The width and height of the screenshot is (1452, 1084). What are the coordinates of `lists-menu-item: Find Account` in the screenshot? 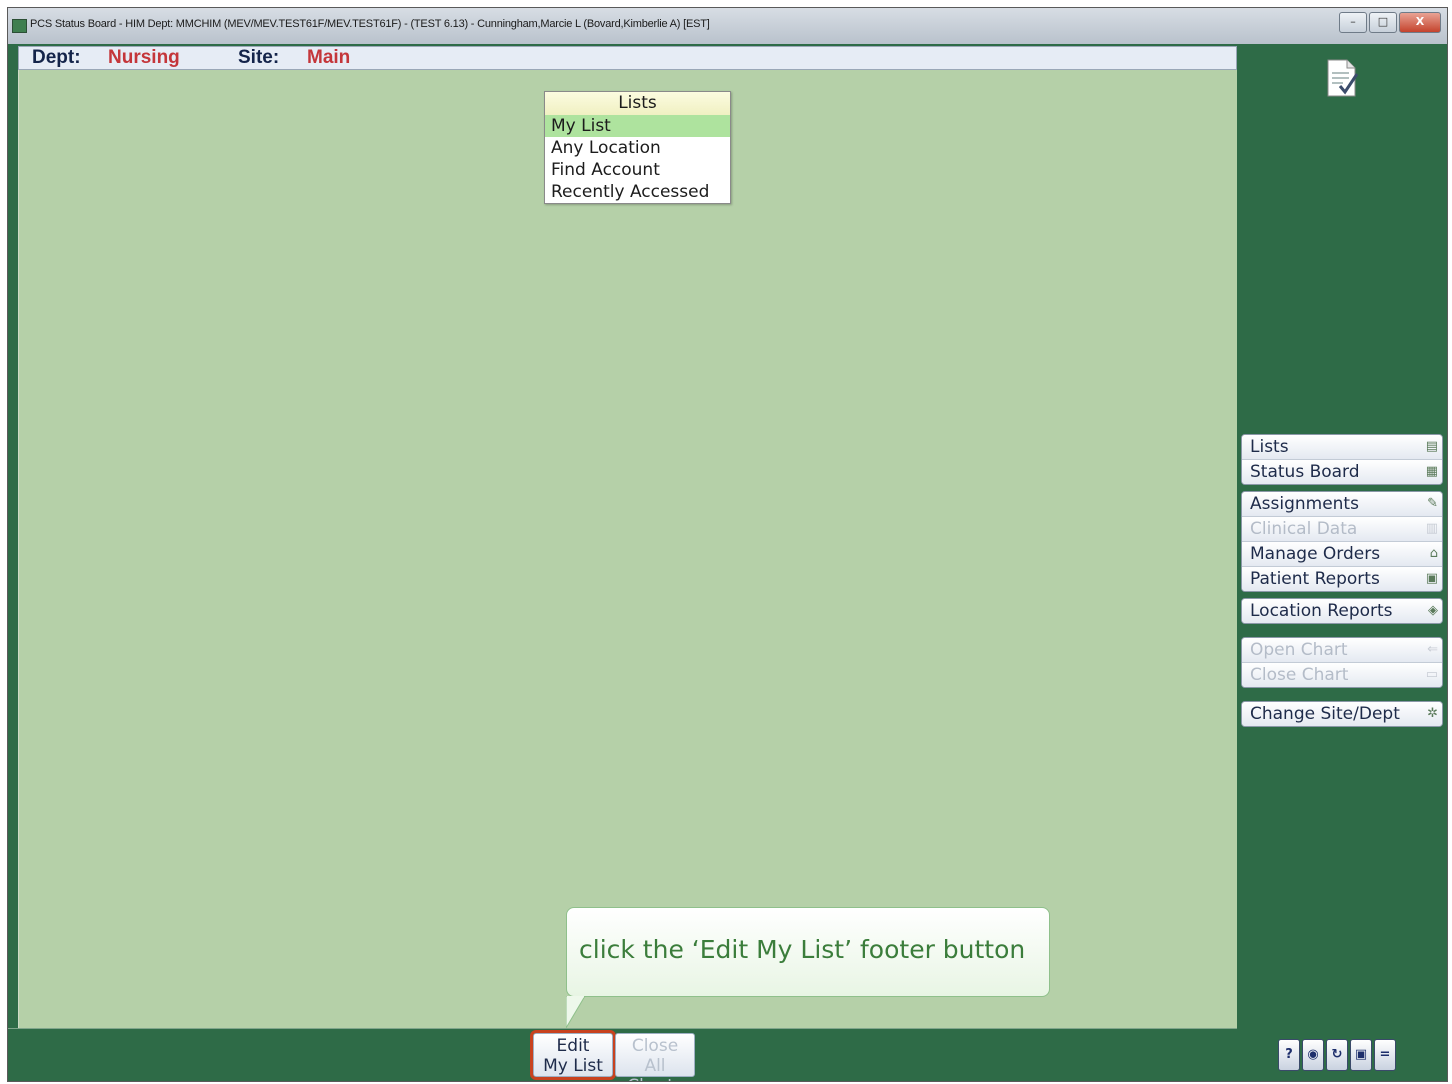 It's located at (637, 170).